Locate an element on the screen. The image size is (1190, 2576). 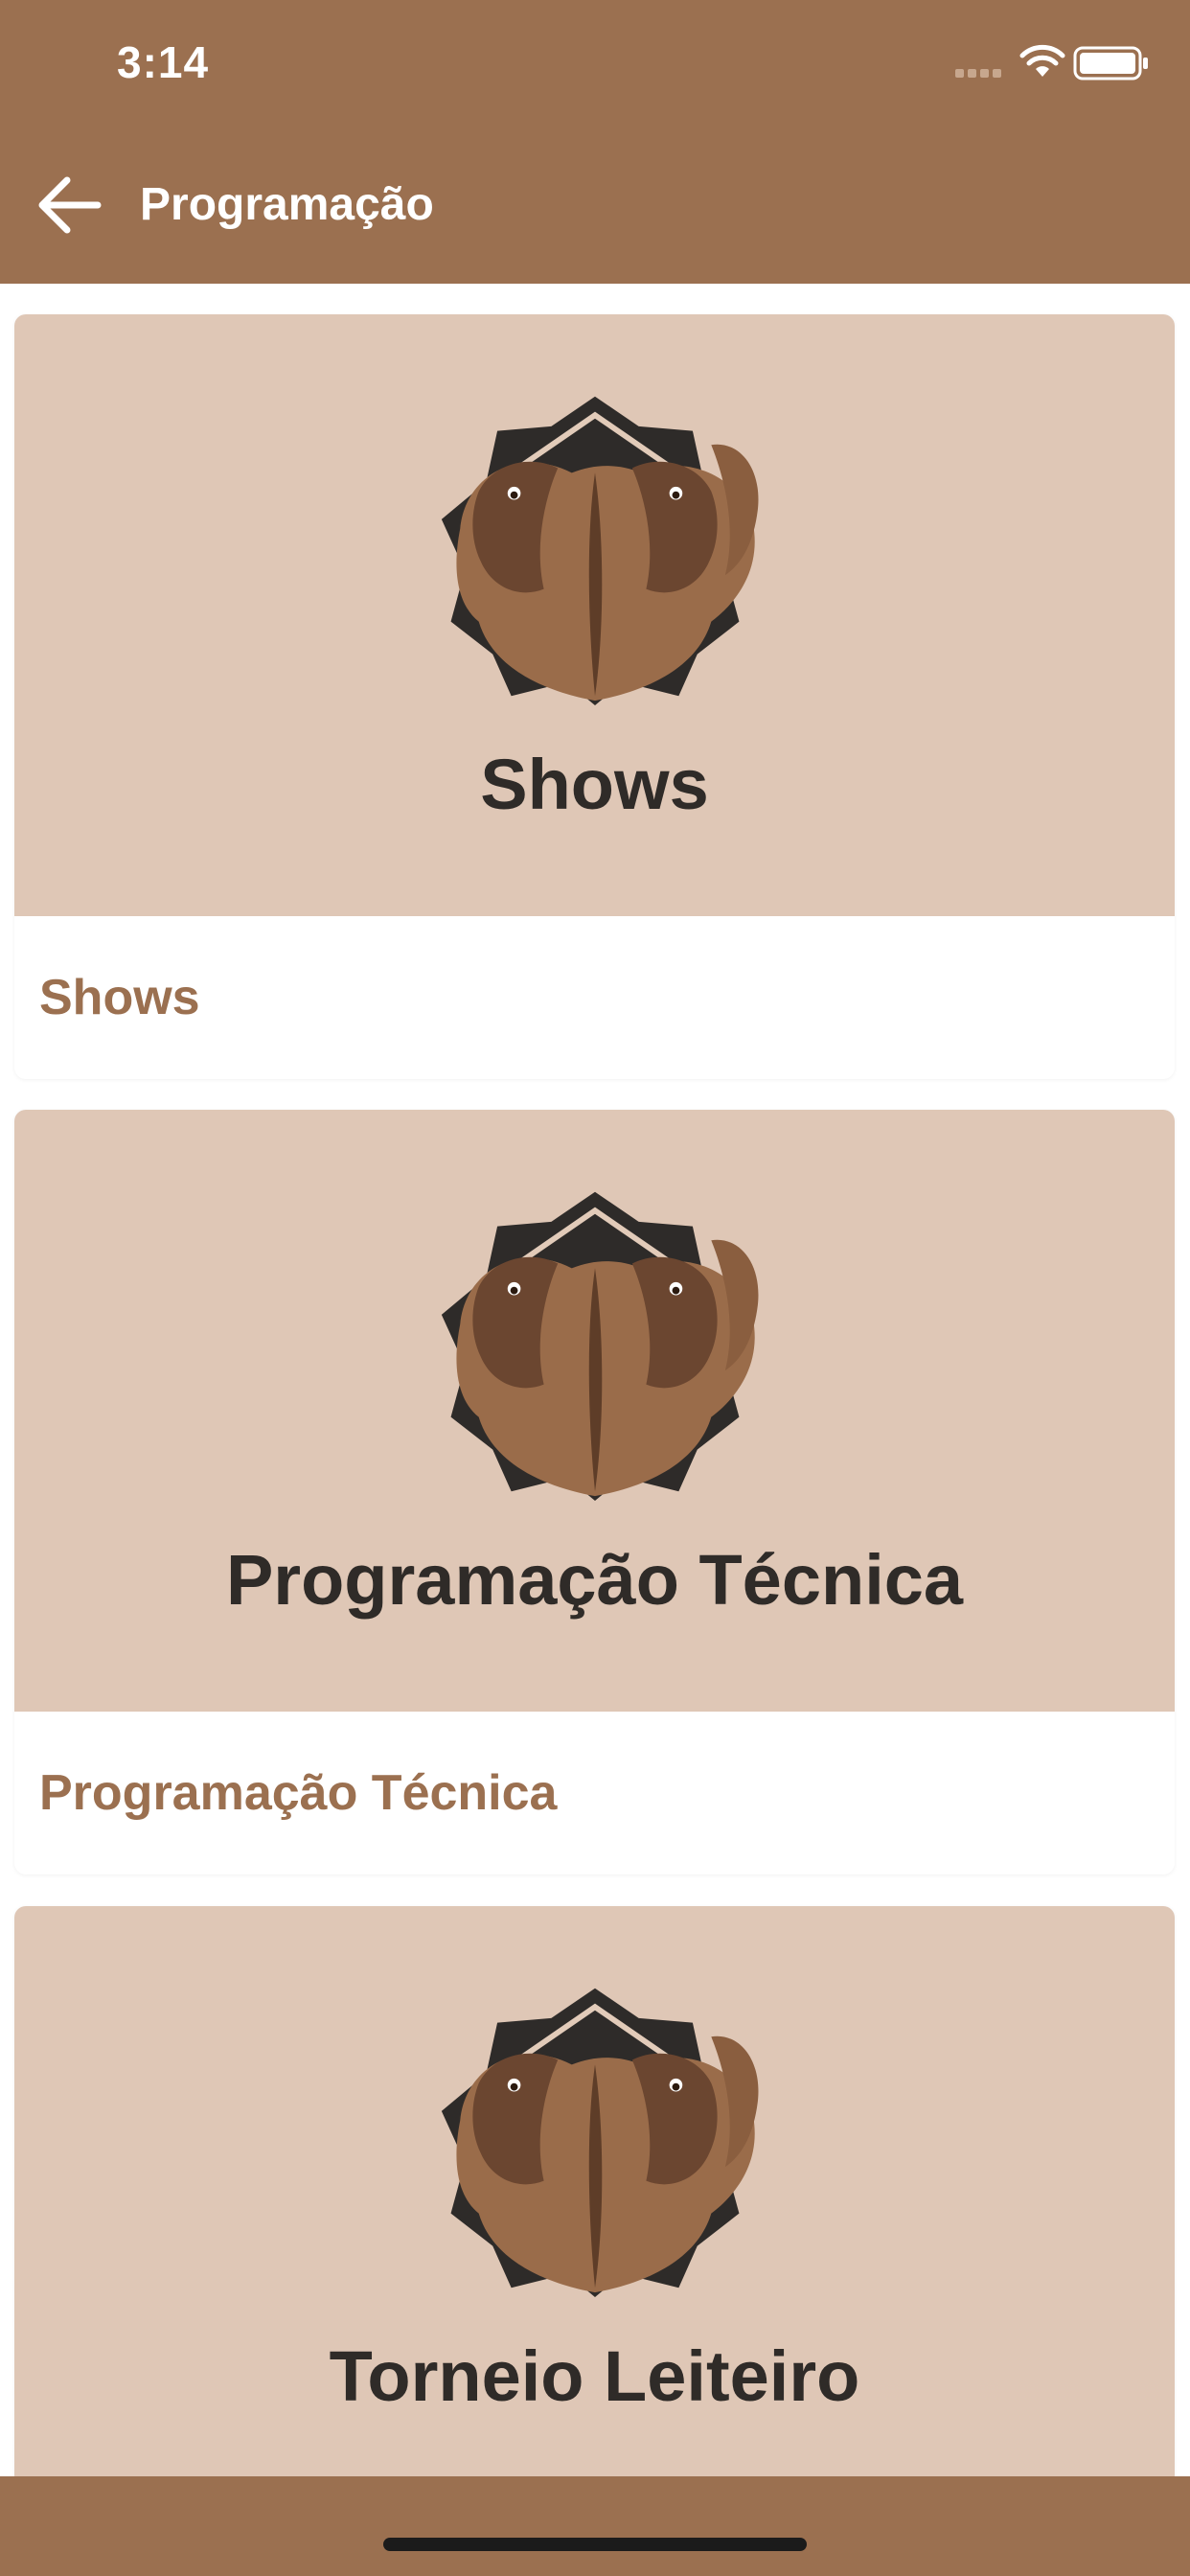
card-image-title: Shows is located at coordinates (594, 784).